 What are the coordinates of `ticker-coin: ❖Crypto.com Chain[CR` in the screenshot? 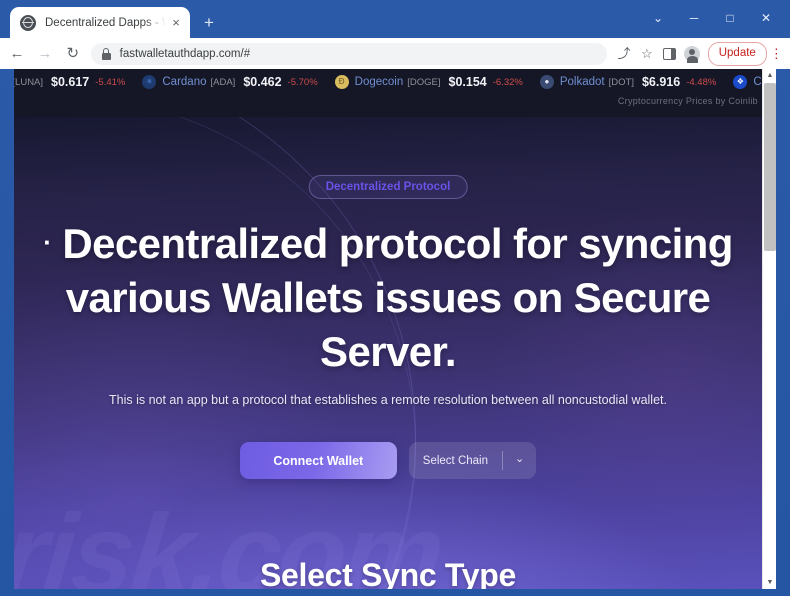 It's located at (747, 82).